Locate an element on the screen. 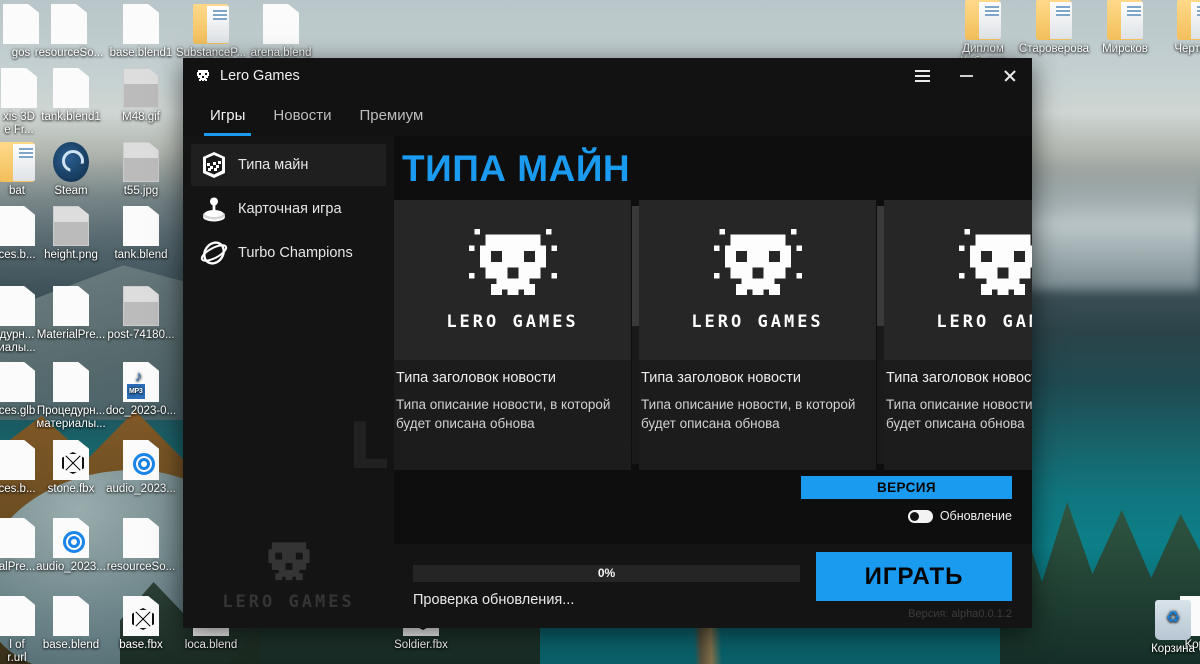 This screenshot has width=1200, height=664. tab-games: Игры is located at coordinates (227, 115).